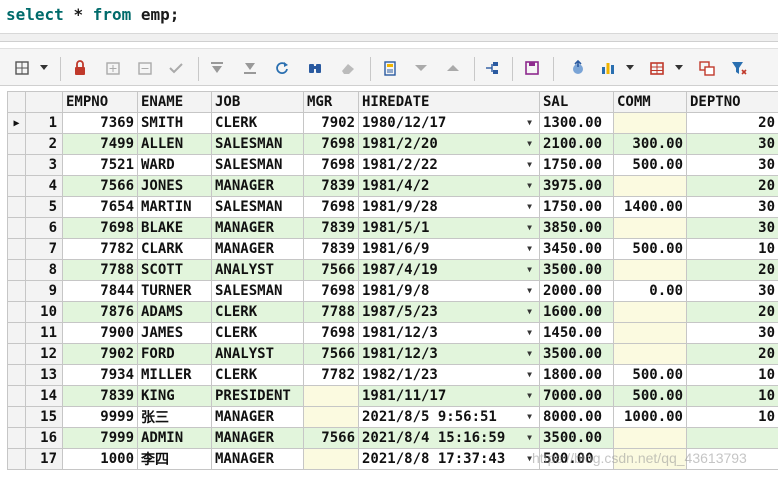 This screenshot has width=778, height=479. Describe the element at coordinates (453, 68) in the screenshot. I see `previous-icon` at that location.